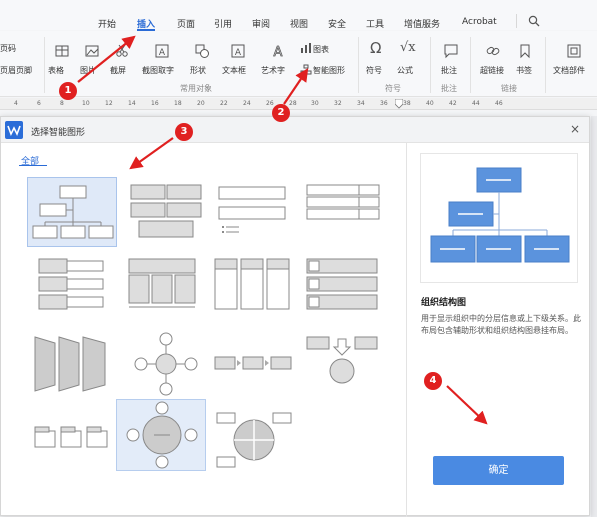 Image resolution: width=597 pixels, height=517 pixels. What do you see at coordinates (476, 103) in the screenshot?
I see `ruler-tick: 44` at bounding box center [476, 103].